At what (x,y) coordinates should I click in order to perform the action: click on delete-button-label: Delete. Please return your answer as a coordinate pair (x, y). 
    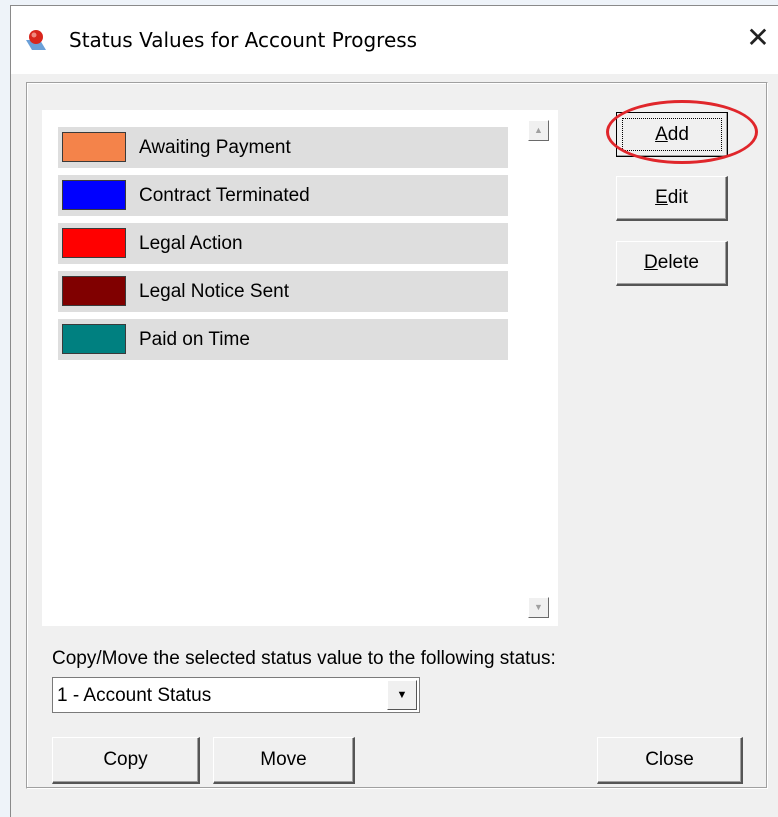
    Looking at the image, I should click on (671, 262).